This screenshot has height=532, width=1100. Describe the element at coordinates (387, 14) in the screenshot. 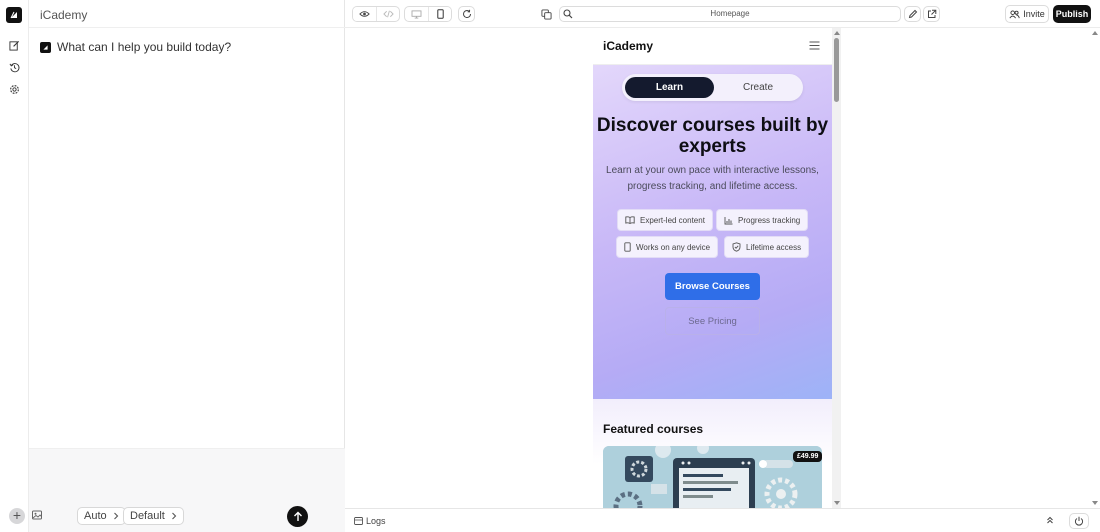

I see `code-icon` at that location.